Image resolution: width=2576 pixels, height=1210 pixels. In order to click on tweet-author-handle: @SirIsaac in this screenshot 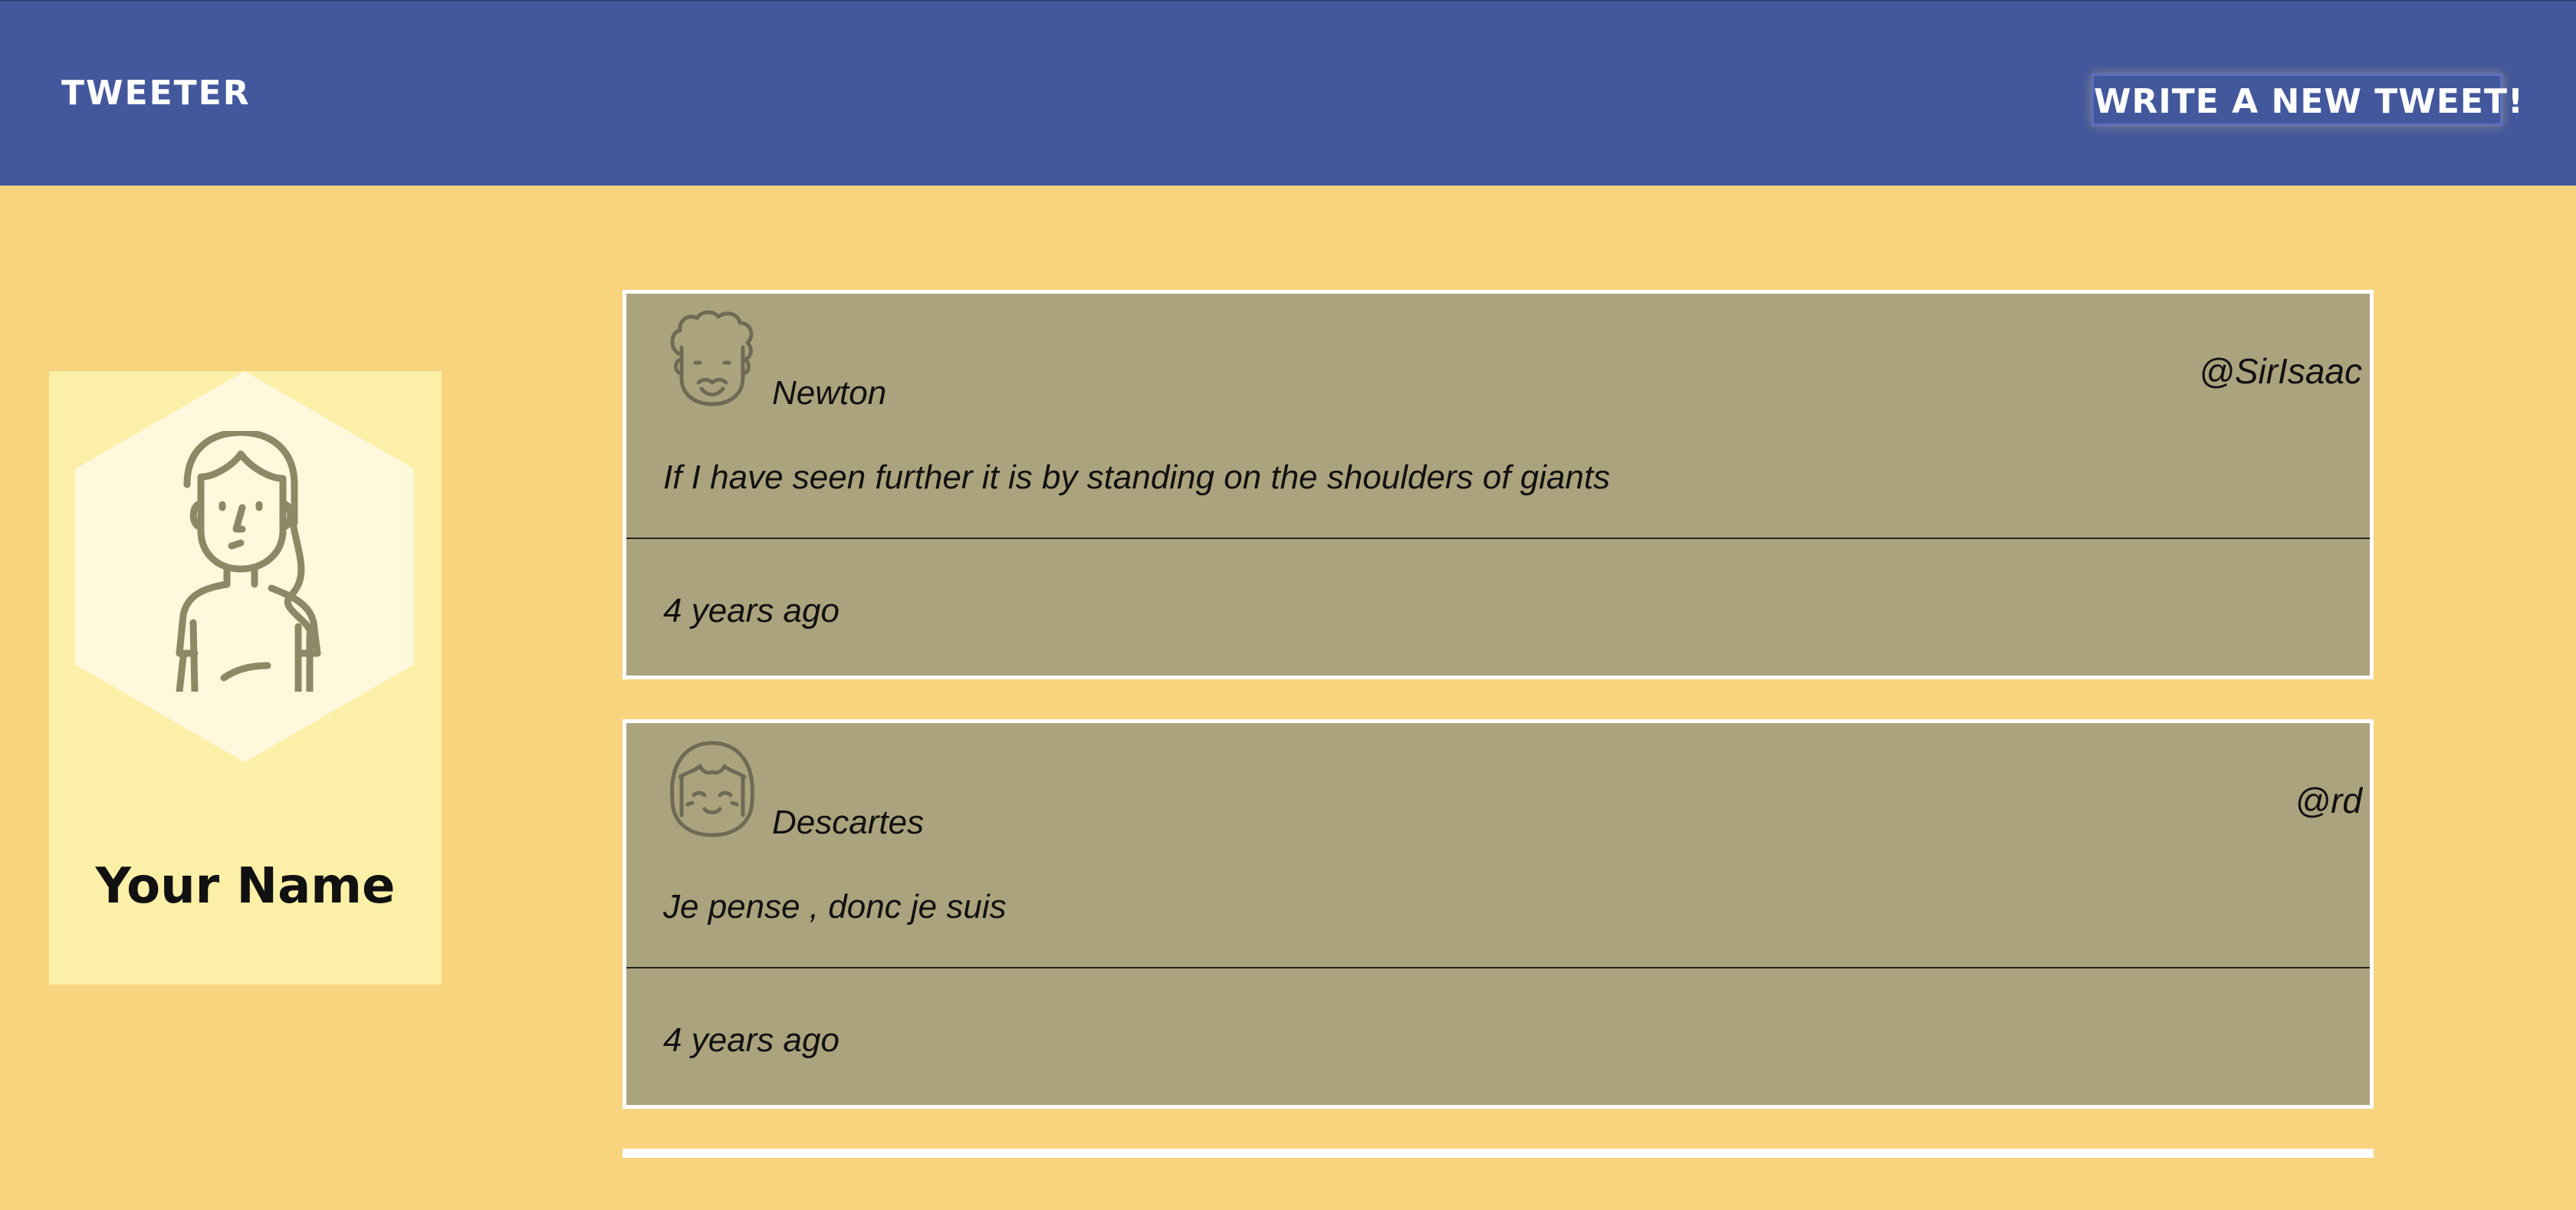, I will do `click(2281, 371)`.